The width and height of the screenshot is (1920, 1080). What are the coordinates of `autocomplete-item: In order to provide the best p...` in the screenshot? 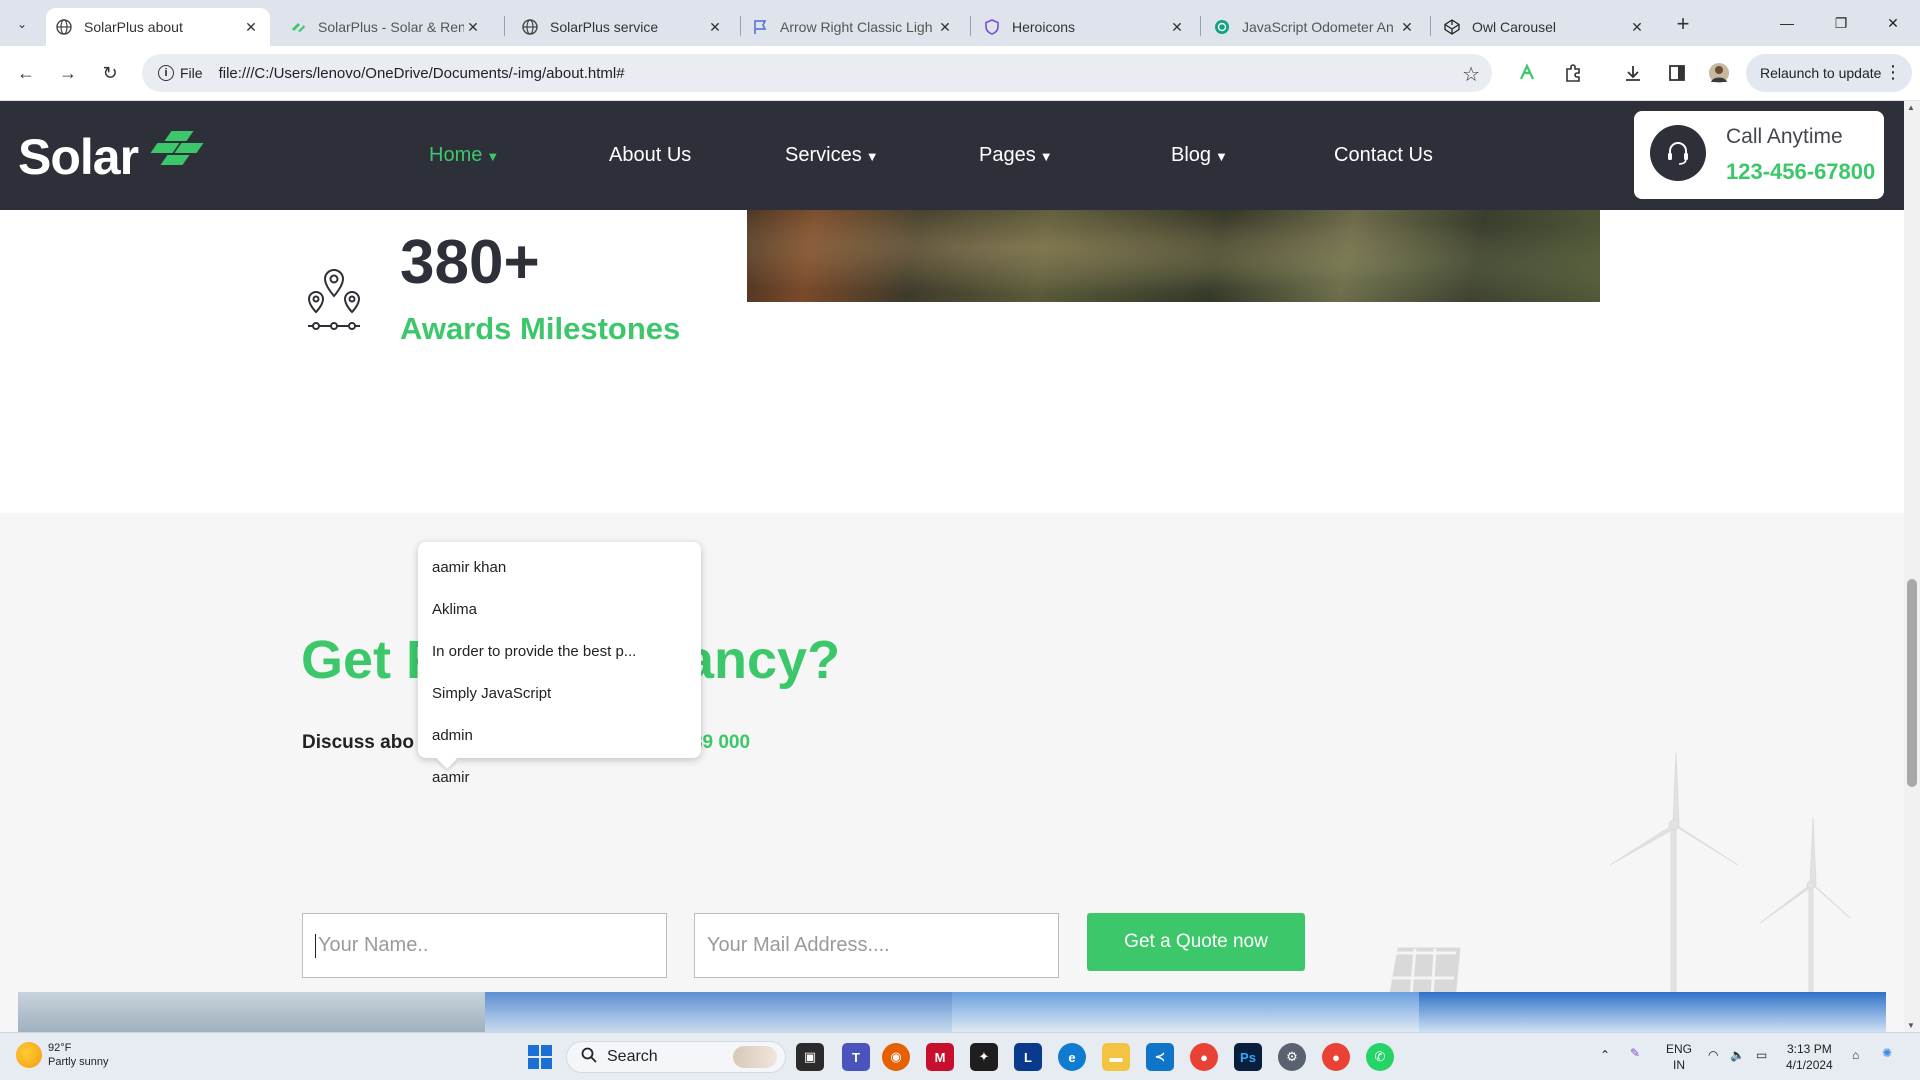 It's located at (559, 651).